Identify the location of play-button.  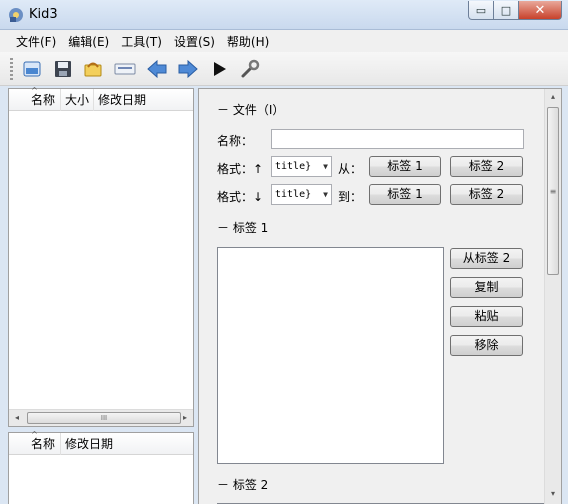
(219, 69).